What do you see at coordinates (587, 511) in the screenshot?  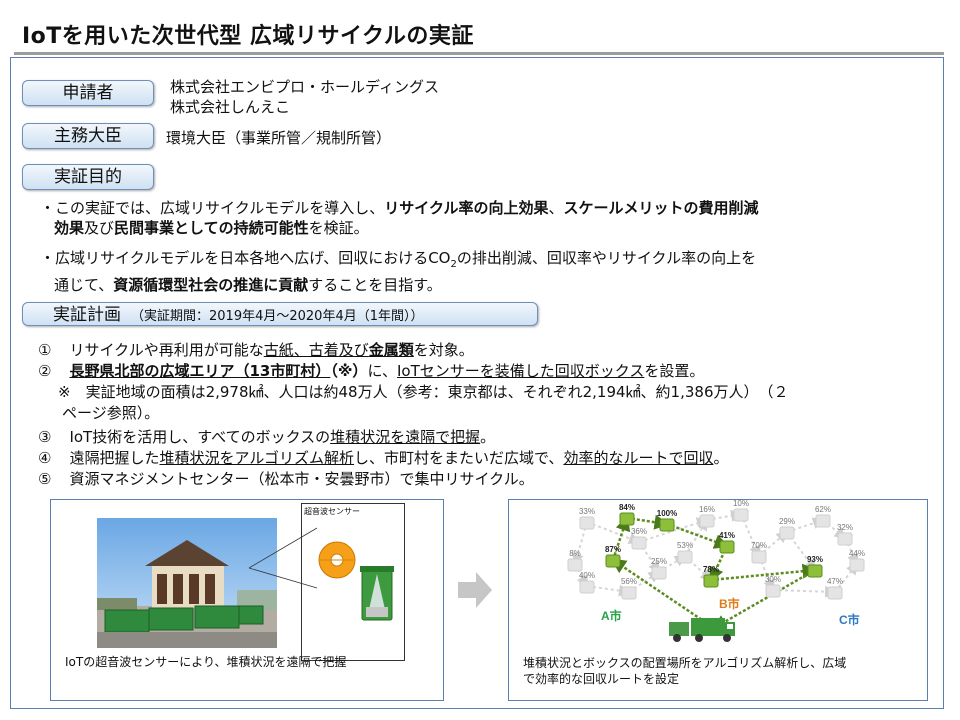 I see `box-fill-level: 33%` at bounding box center [587, 511].